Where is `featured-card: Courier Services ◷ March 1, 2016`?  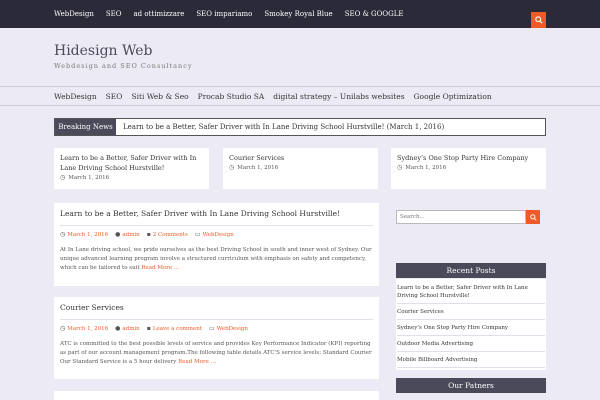
featured-card: Courier Services ◷ March 1, 2016 is located at coordinates (300, 168).